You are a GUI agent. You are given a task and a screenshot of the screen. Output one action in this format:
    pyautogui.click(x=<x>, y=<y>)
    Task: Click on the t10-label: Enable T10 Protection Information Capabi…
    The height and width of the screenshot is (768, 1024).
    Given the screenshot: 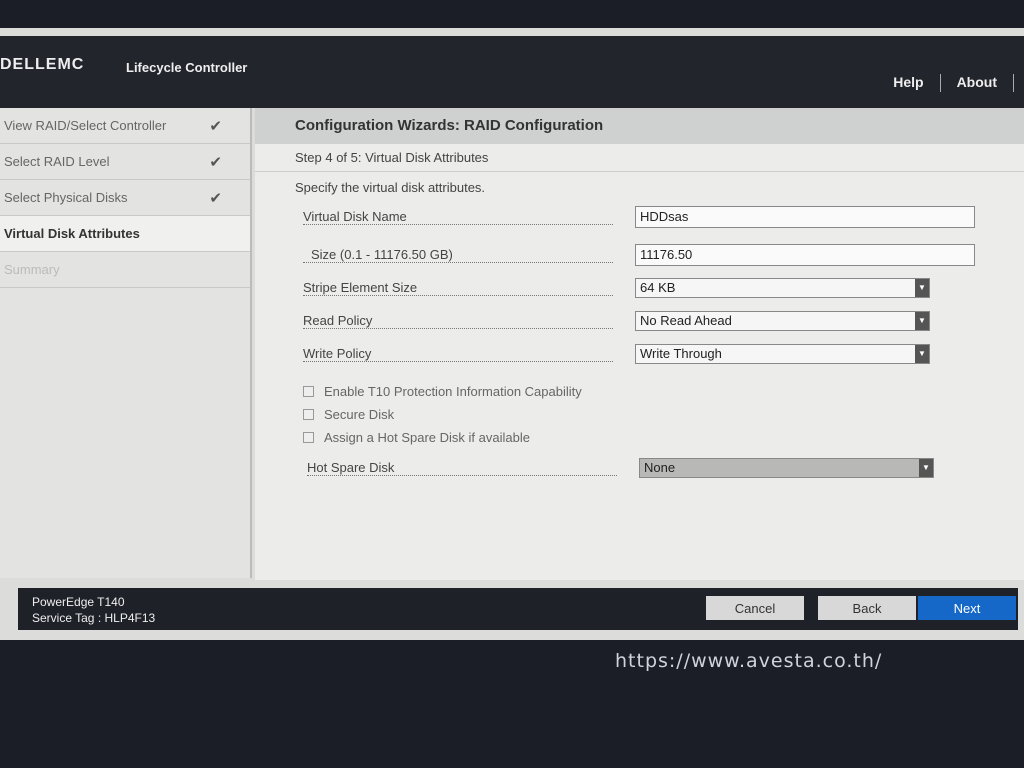 What is the action you would take?
    pyautogui.click(x=453, y=391)
    